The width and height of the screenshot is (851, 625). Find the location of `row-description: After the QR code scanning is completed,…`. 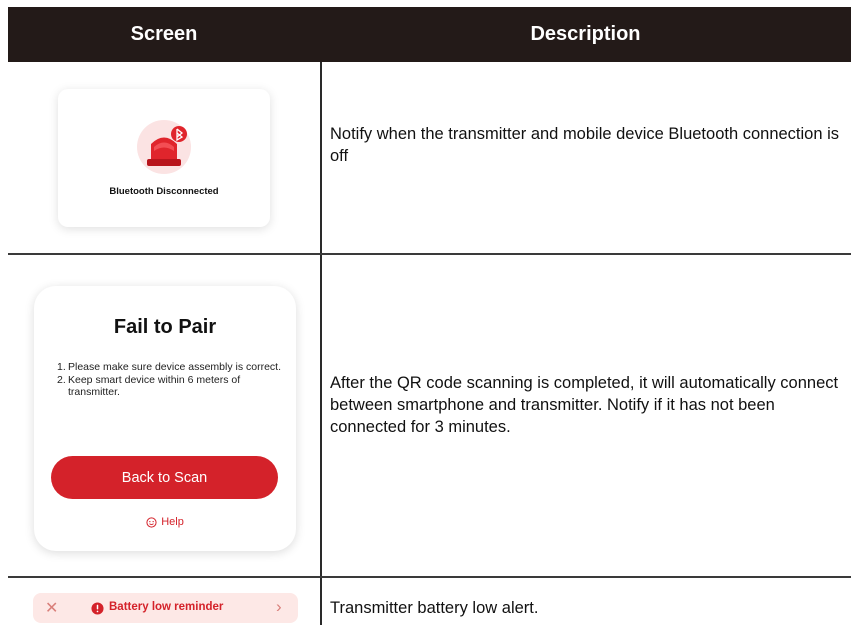

row-description: After the QR code scanning is completed,… is located at coordinates (584, 405).